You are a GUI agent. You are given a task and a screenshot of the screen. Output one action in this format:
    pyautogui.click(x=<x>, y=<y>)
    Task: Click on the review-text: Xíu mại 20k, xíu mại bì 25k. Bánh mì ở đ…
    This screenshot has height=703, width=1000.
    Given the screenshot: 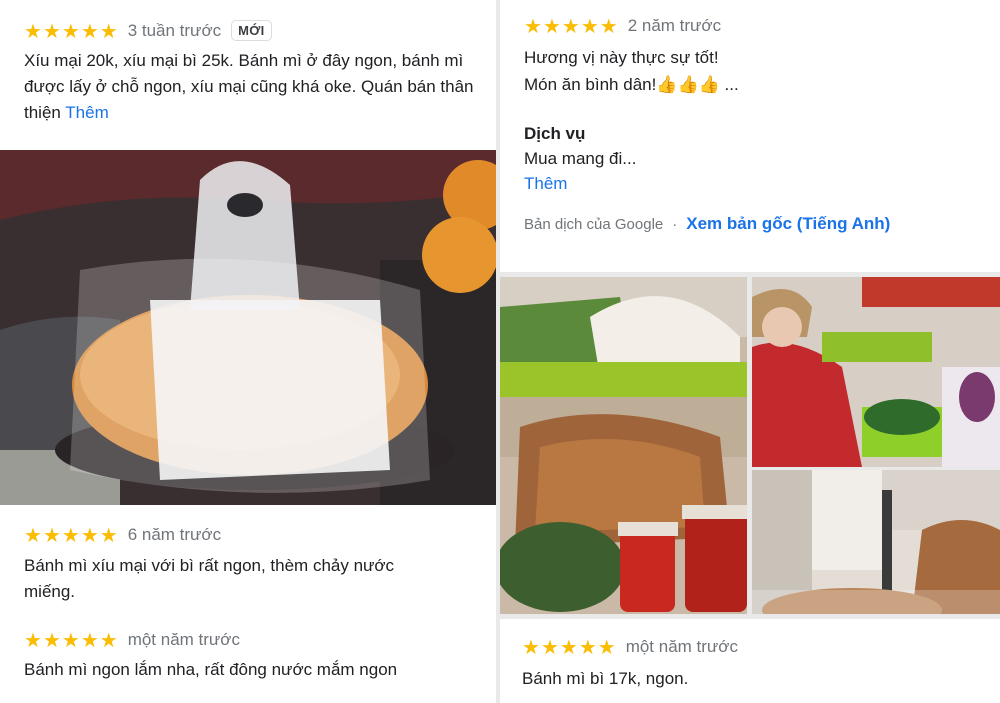 What is the action you would take?
    pyautogui.click(x=249, y=86)
    